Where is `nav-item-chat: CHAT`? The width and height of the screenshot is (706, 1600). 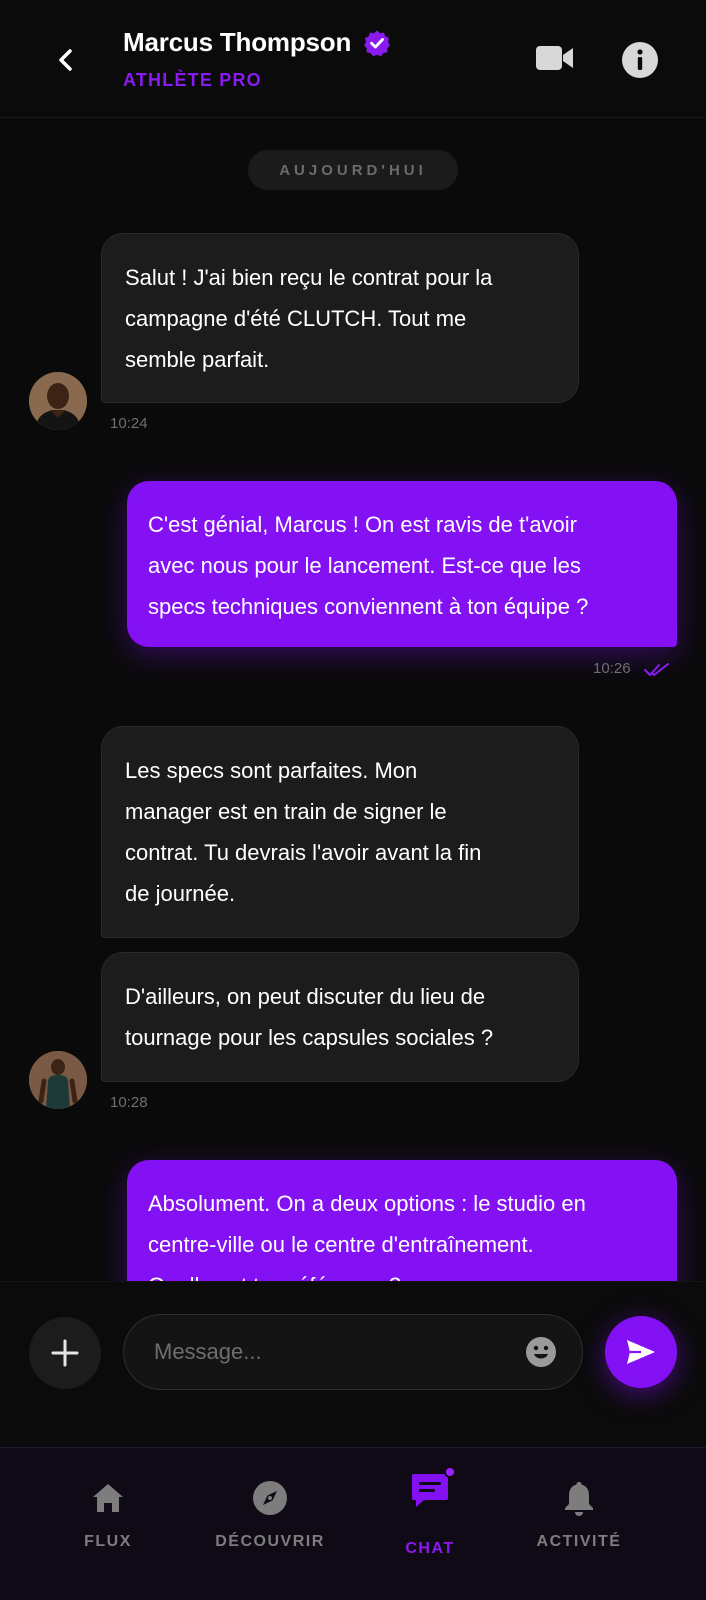
nav-item-chat: CHAT is located at coordinates (430, 1524).